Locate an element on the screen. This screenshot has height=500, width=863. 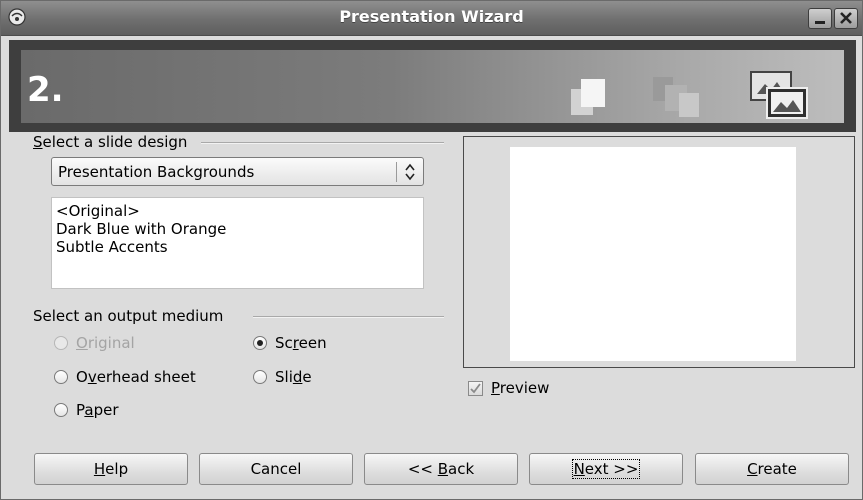
title-bar: Presentation Wizard is located at coordinates (431, 18).